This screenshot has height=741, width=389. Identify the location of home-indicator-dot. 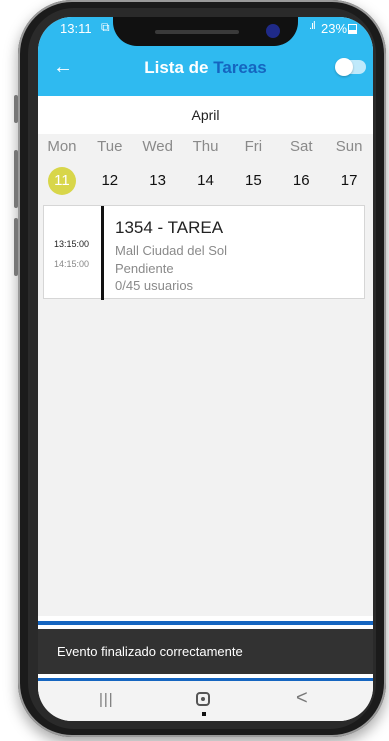
(204, 714).